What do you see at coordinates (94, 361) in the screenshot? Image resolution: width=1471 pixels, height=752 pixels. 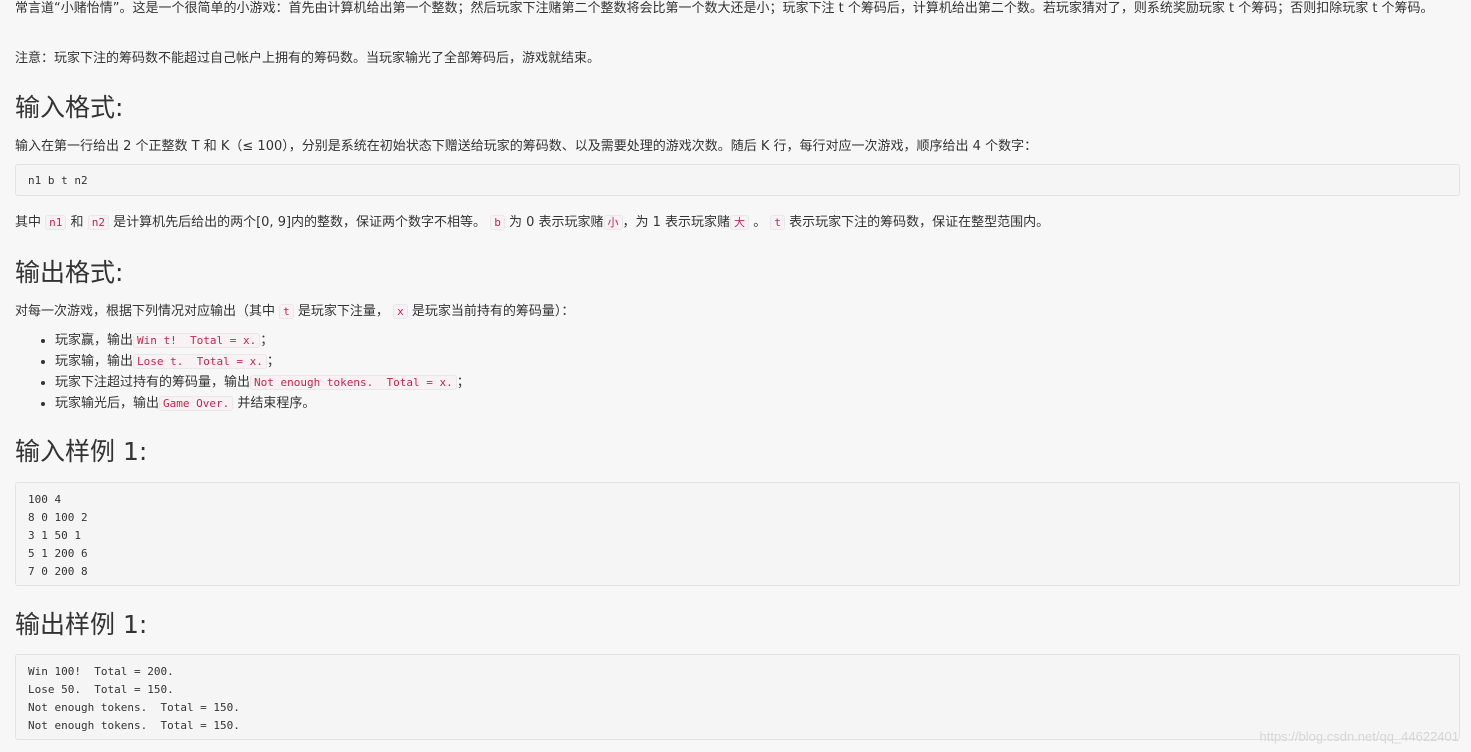 I see `item-text: 玩家输，输出` at bounding box center [94, 361].